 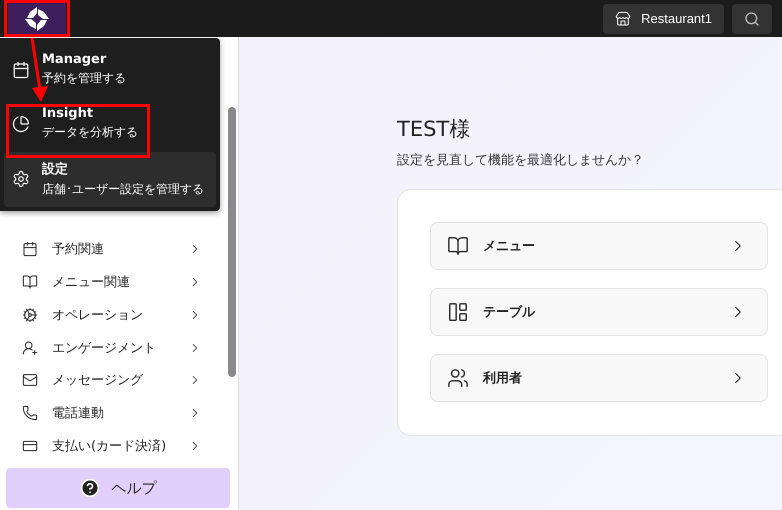 What do you see at coordinates (123, 189) in the screenshot?
I see `app-description: 店舗･ユーザー設定を管理する` at bounding box center [123, 189].